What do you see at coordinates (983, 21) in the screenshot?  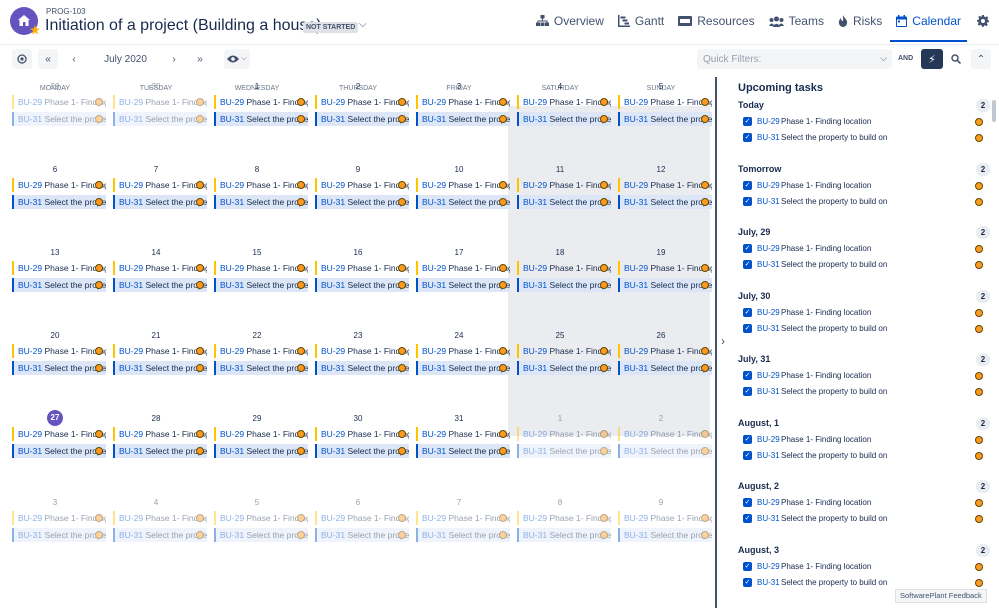 I see `settings-button` at bounding box center [983, 21].